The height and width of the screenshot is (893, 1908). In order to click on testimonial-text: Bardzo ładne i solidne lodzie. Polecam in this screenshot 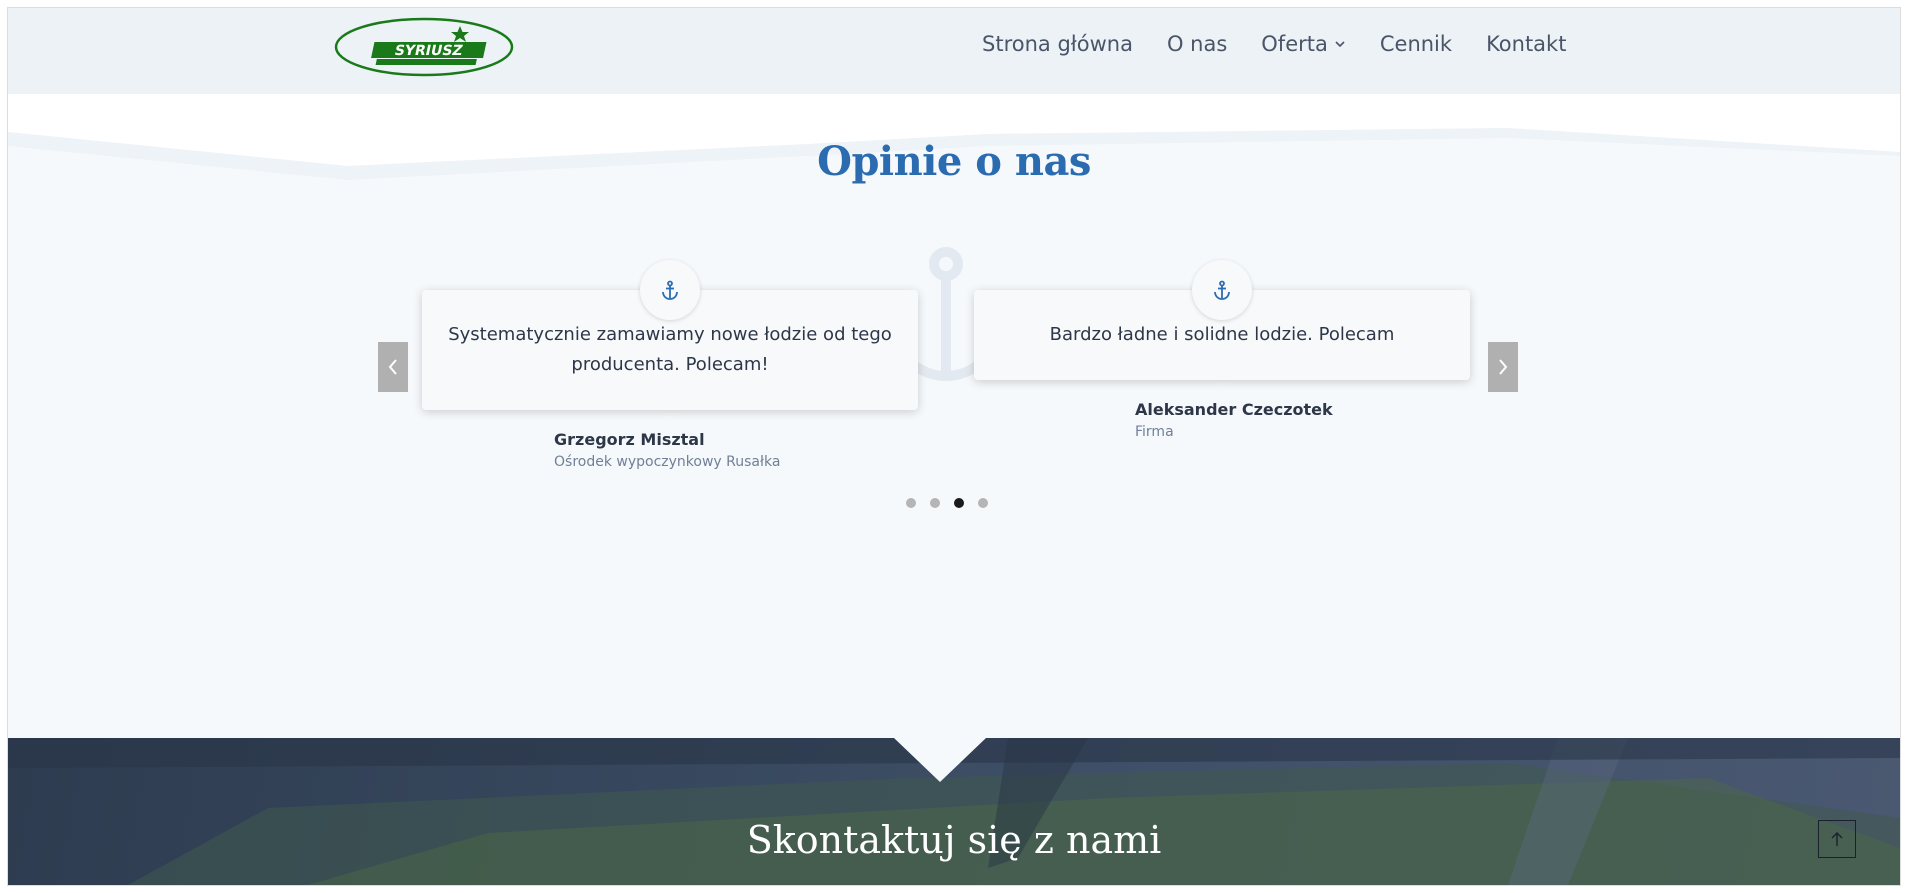, I will do `click(1222, 334)`.